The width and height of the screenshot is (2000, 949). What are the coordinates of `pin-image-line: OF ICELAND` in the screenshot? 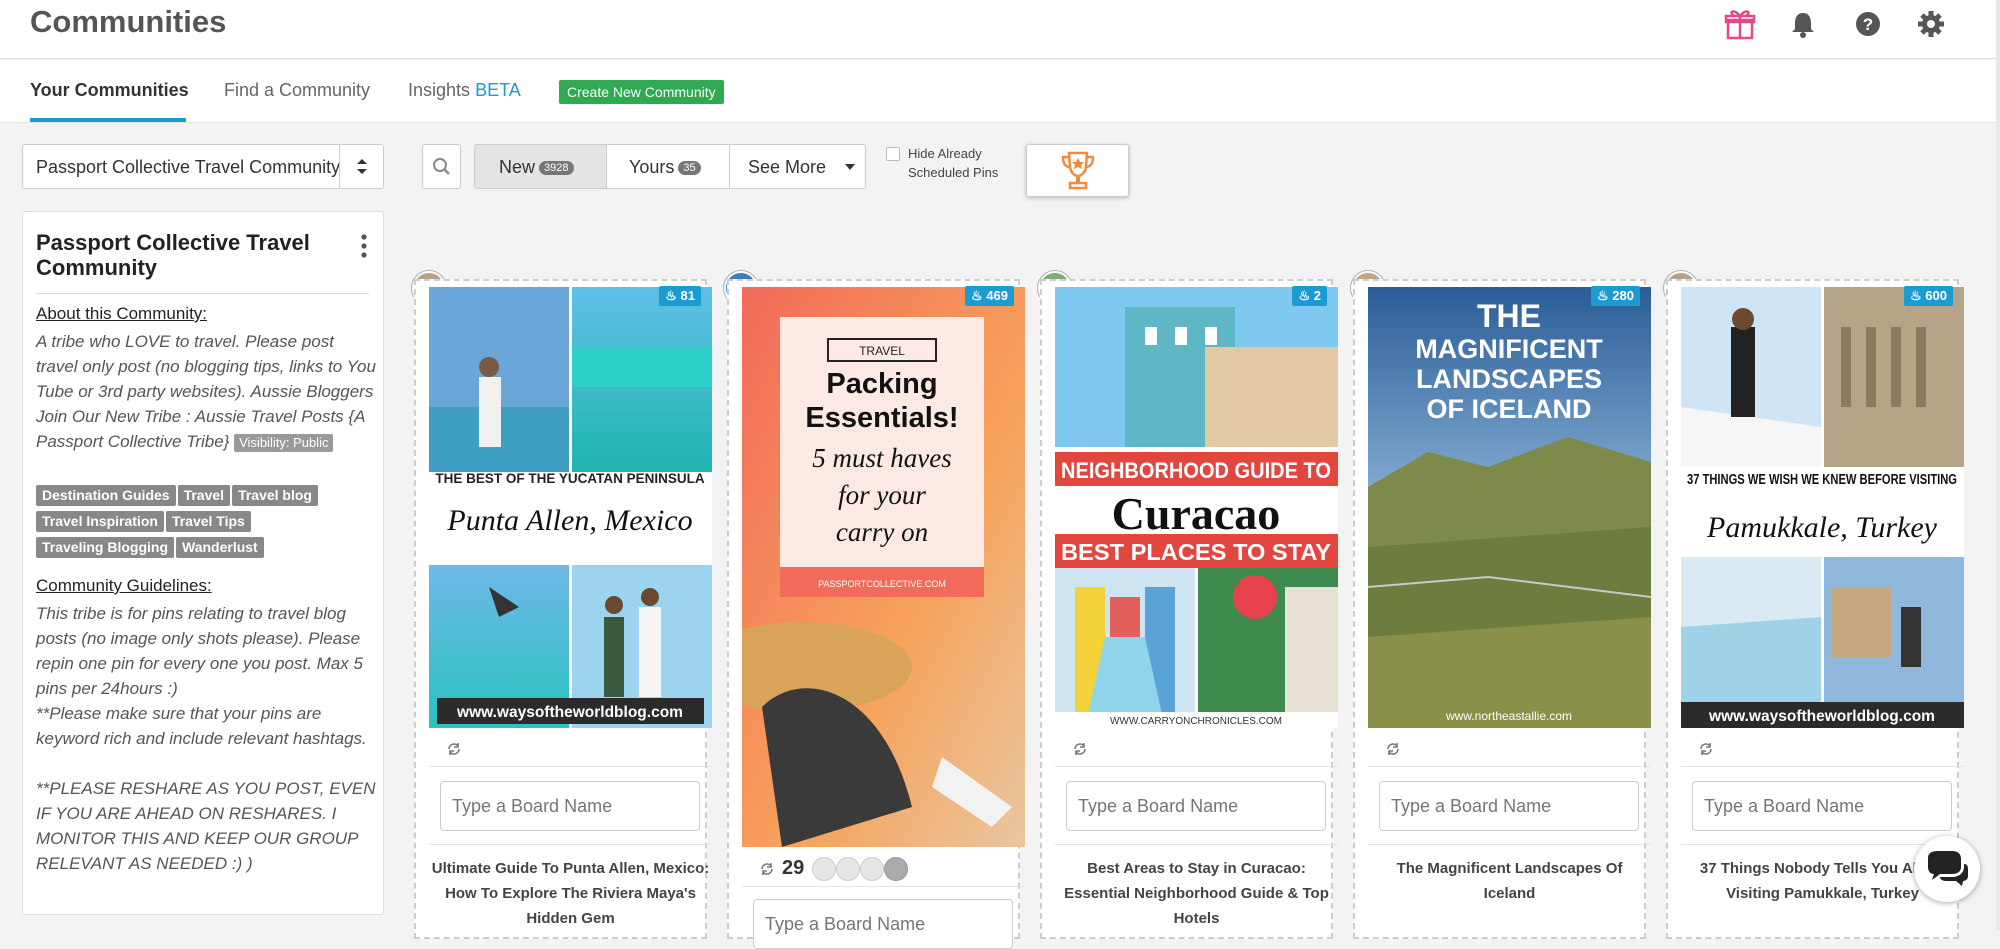 It's located at (1509, 409).